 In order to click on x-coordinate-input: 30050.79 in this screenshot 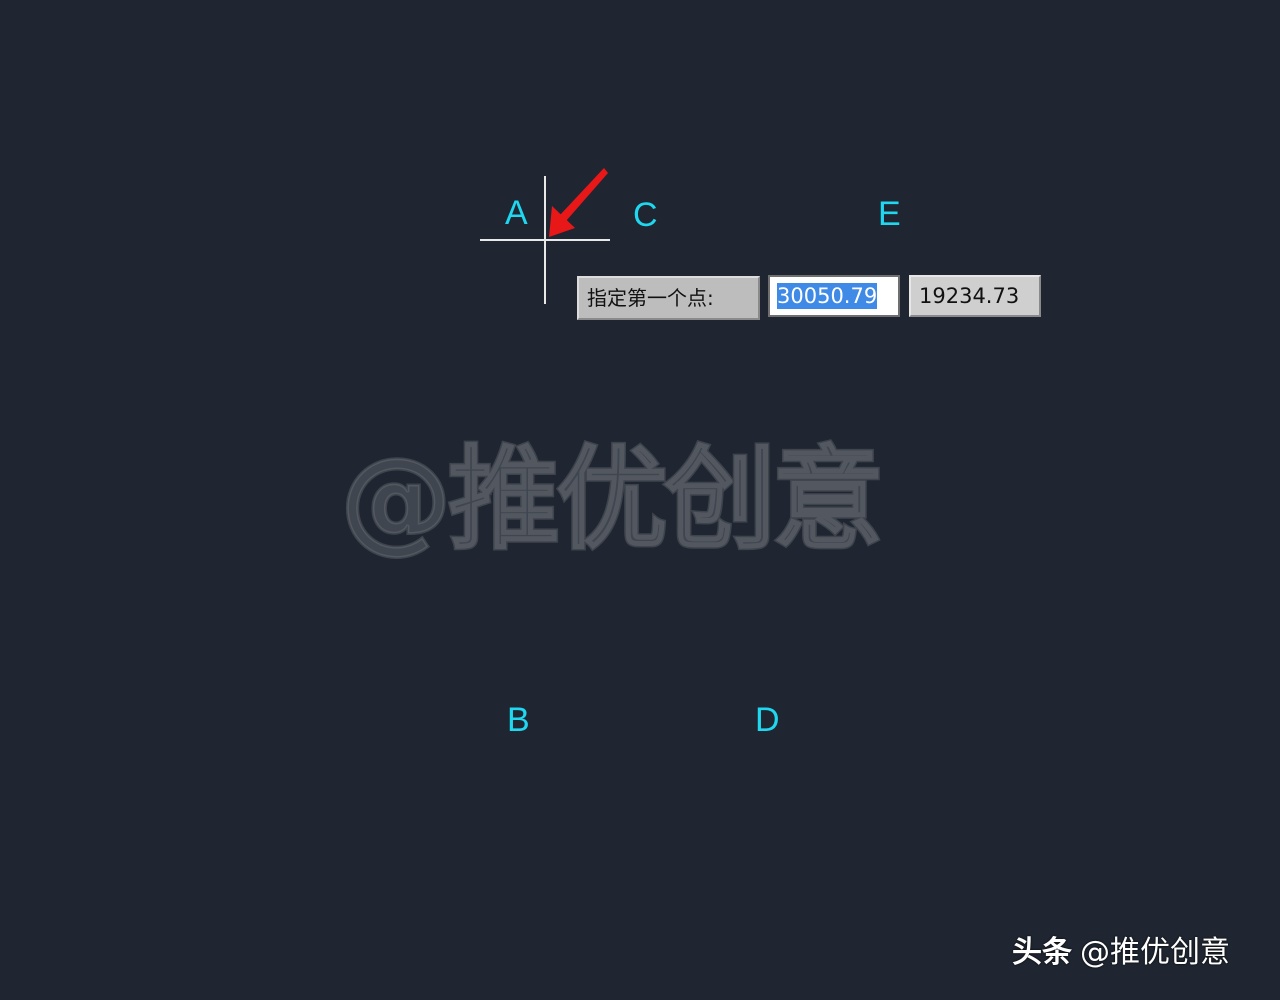, I will do `click(834, 296)`.